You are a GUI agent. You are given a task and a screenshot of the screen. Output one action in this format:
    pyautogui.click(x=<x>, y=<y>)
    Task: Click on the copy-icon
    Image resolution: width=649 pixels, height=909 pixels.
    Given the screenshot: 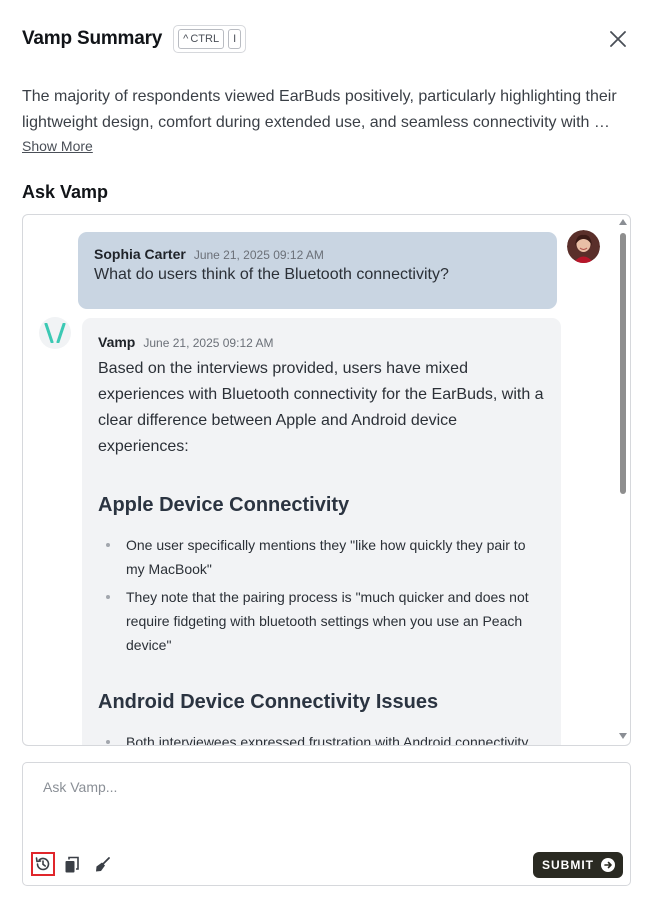 What is the action you would take?
    pyautogui.click(x=72, y=864)
    